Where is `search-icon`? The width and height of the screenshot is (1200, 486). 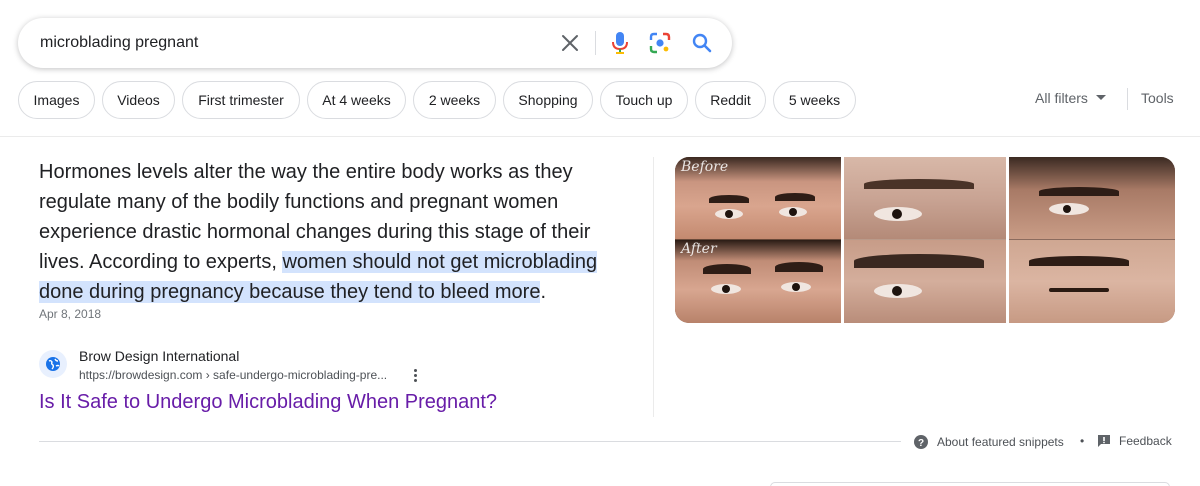 search-icon is located at coordinates (702, 43).